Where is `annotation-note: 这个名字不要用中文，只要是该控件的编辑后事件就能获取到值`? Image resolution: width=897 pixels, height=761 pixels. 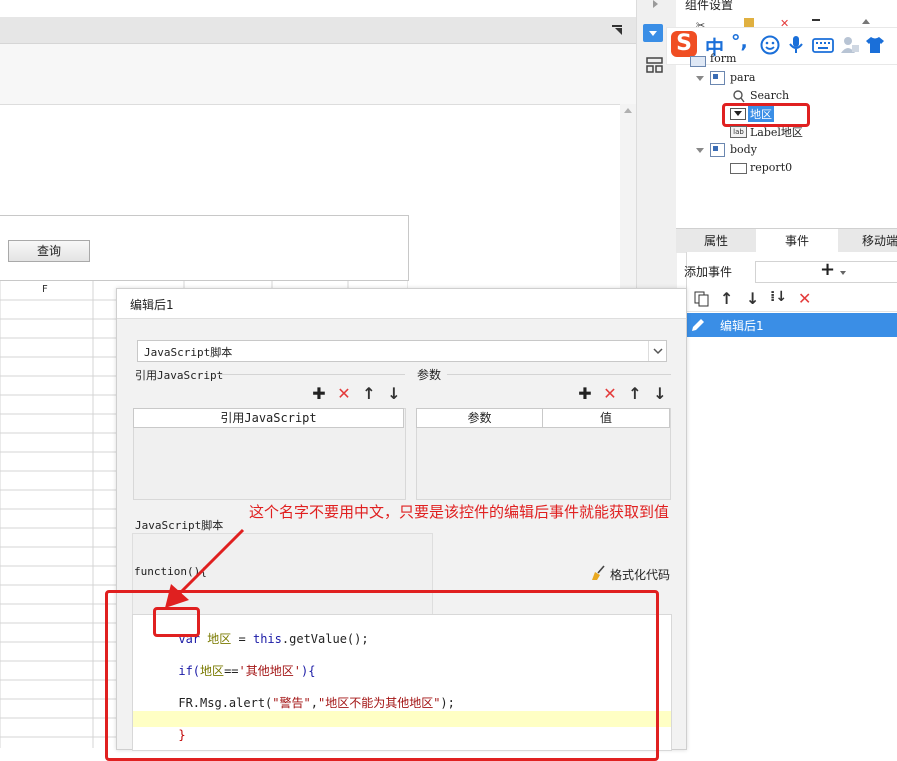
annotation-note: 这个名字不要用中文，只要是该控件的编辑后事件就能获取到值 is located at coordinates (459, 512).